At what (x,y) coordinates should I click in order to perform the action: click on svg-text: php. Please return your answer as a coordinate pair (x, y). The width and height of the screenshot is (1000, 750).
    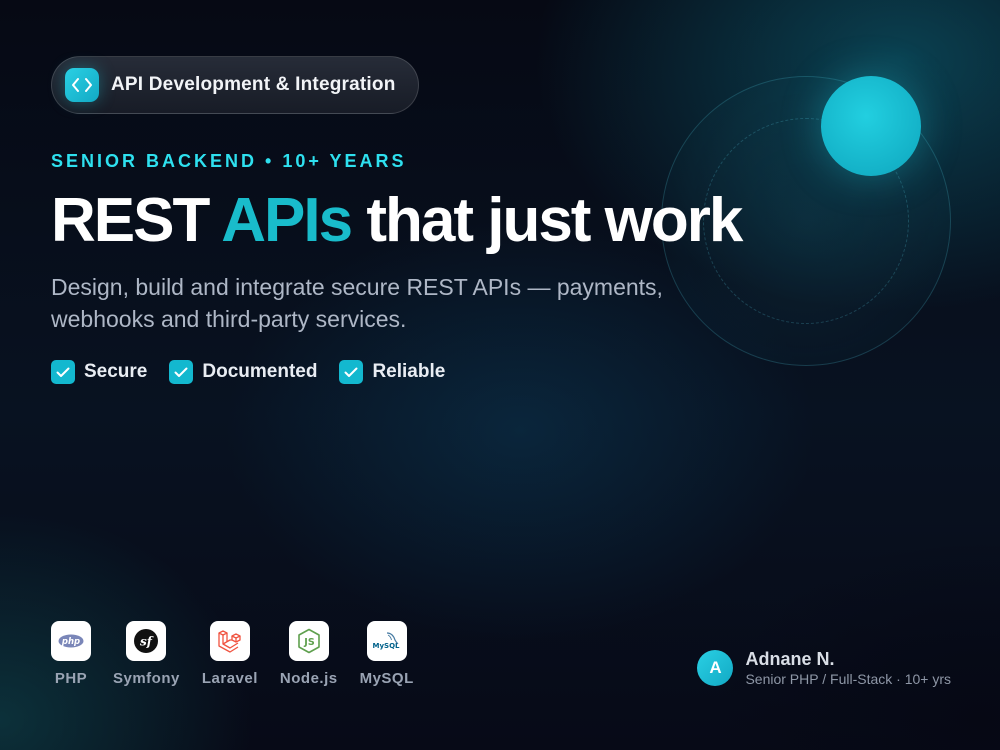
    Looking at the image, I should click on (70, 642).